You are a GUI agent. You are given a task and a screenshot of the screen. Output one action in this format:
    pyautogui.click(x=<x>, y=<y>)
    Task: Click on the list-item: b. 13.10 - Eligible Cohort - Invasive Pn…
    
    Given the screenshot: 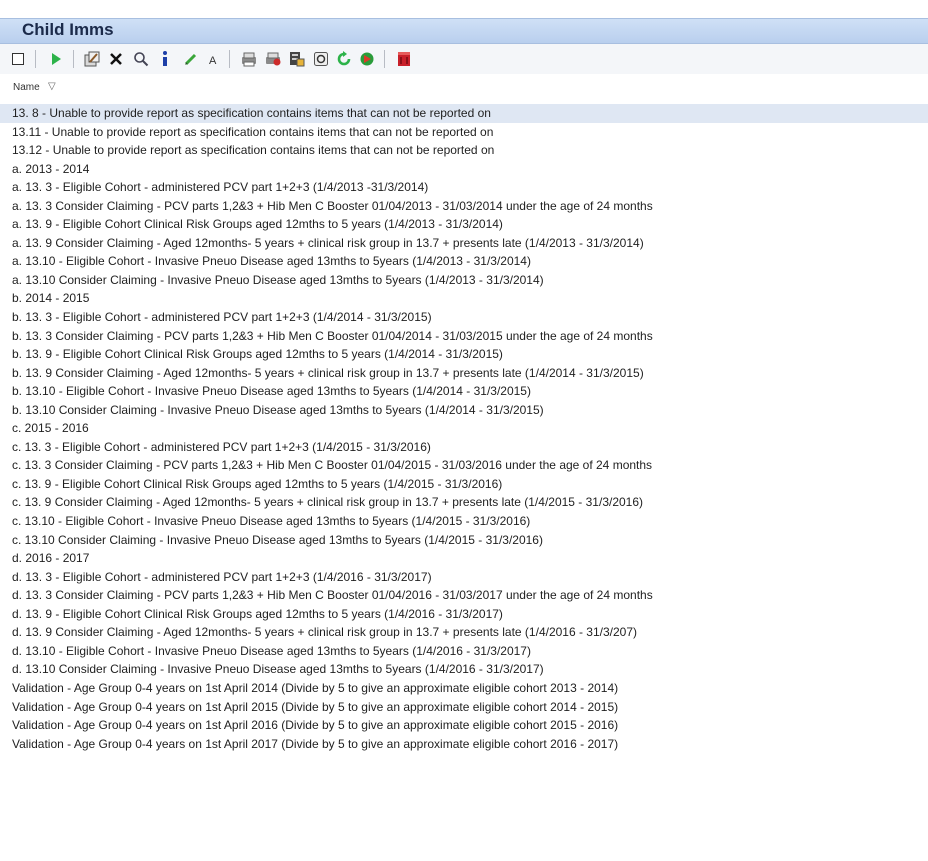 What is the action you would take?
    pyautogui.click(x=464, y=391)
    